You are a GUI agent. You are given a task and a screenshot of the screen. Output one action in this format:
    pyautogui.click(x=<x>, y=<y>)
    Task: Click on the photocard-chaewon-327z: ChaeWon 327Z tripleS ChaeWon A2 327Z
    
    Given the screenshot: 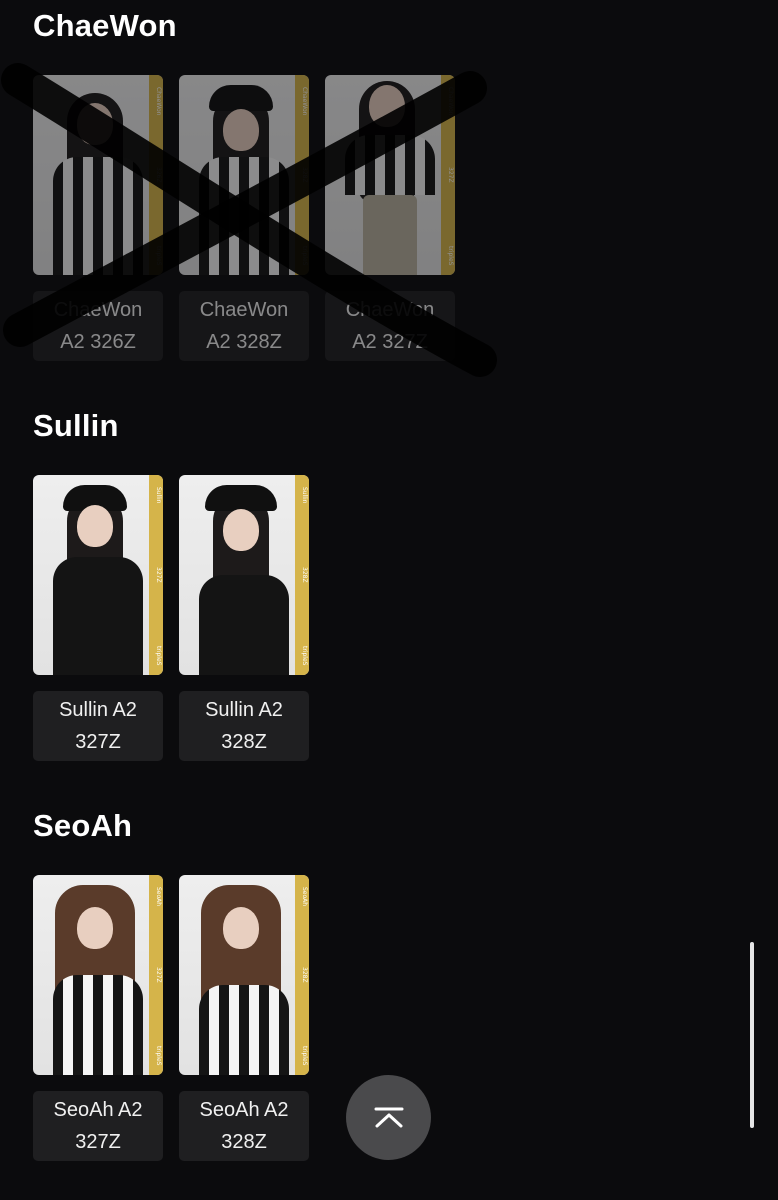 What is the action you would take?
    pyautogui.click(x=390, y=218)
    